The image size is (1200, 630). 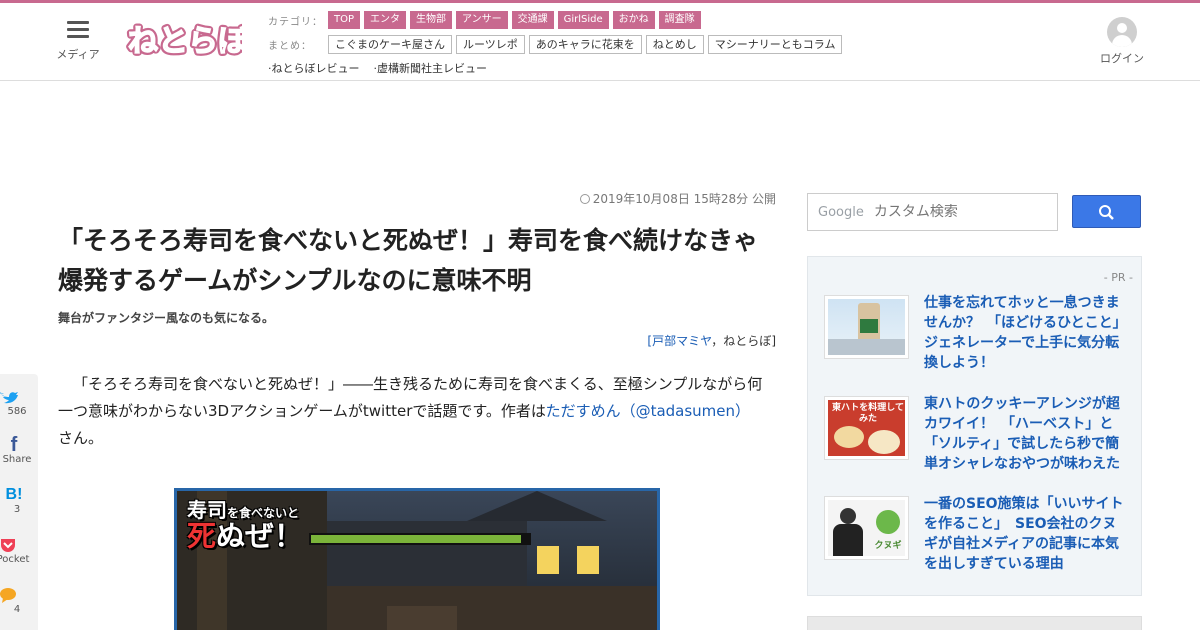 What do you see at coordinates (482, 20) in the screenshot?
I see `category-answer: アンサー` at bounding box center [482, 20].